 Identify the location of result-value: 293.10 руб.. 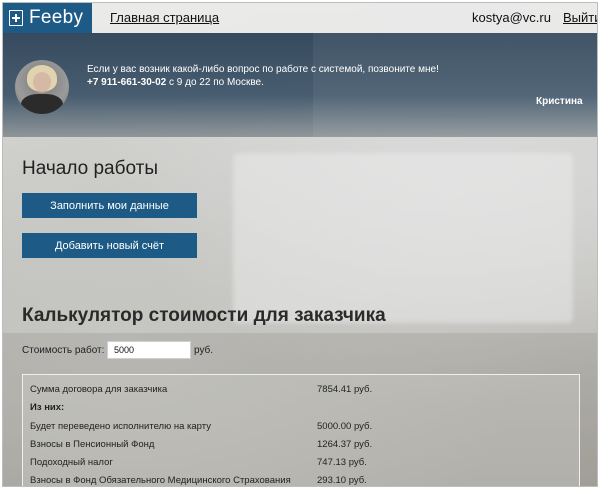
(342, 480).